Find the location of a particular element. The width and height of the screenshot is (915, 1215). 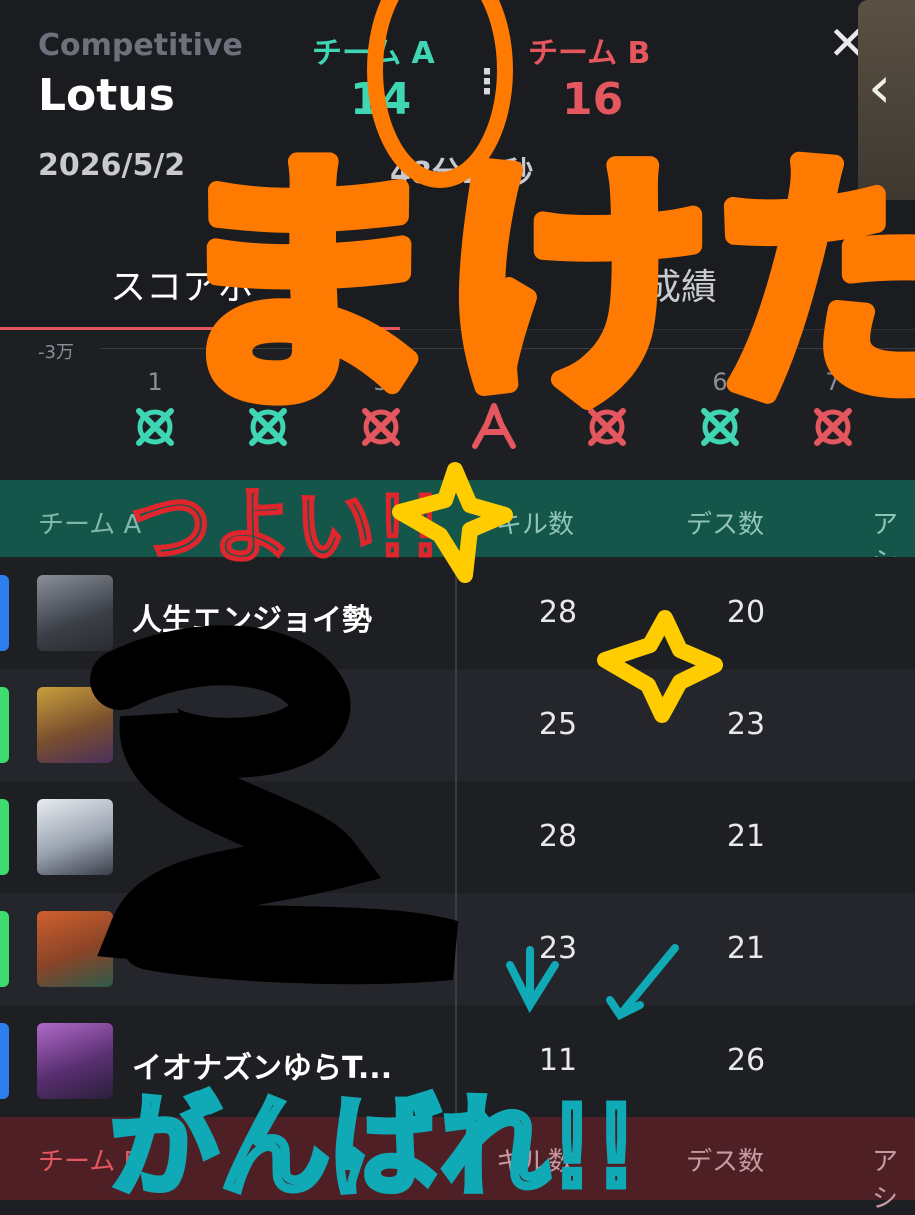

kills-value: 11 is located at coordinates (558, 1060).